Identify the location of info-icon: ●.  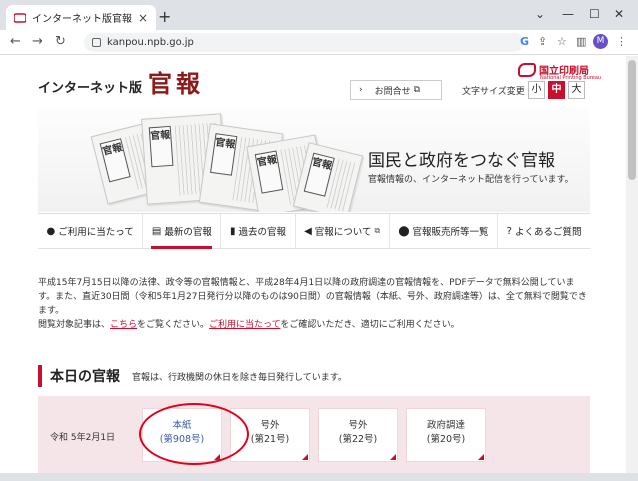
(51, 231).